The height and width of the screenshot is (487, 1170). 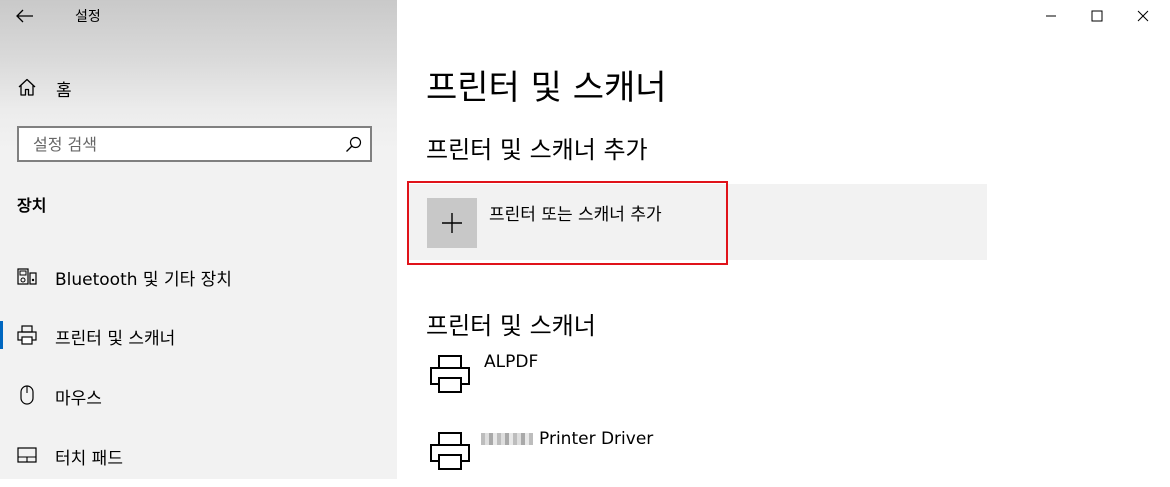 What do you see at coordinates (575, 215) in the screenshot?
I see `add-printer-label: 프린터 또는 스캐너 추가` at bounding box center [575, 215].